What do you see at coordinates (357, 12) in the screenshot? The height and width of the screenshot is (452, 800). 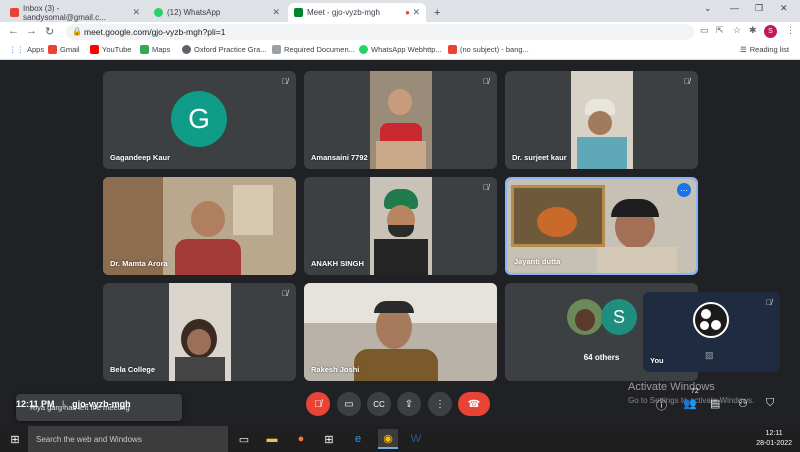 I see `tab-meet: Meet - gjo-vyzb-mgh ● ✕` at bounding box center [357, 12].